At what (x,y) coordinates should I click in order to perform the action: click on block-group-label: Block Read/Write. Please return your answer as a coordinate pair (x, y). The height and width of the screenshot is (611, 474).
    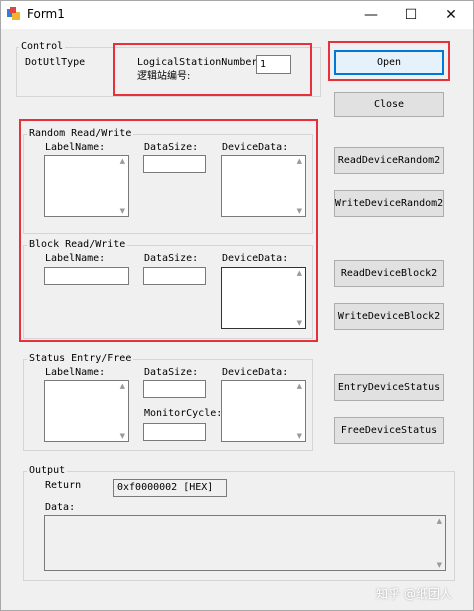
    Looking at the image, I should click on (77, 244).